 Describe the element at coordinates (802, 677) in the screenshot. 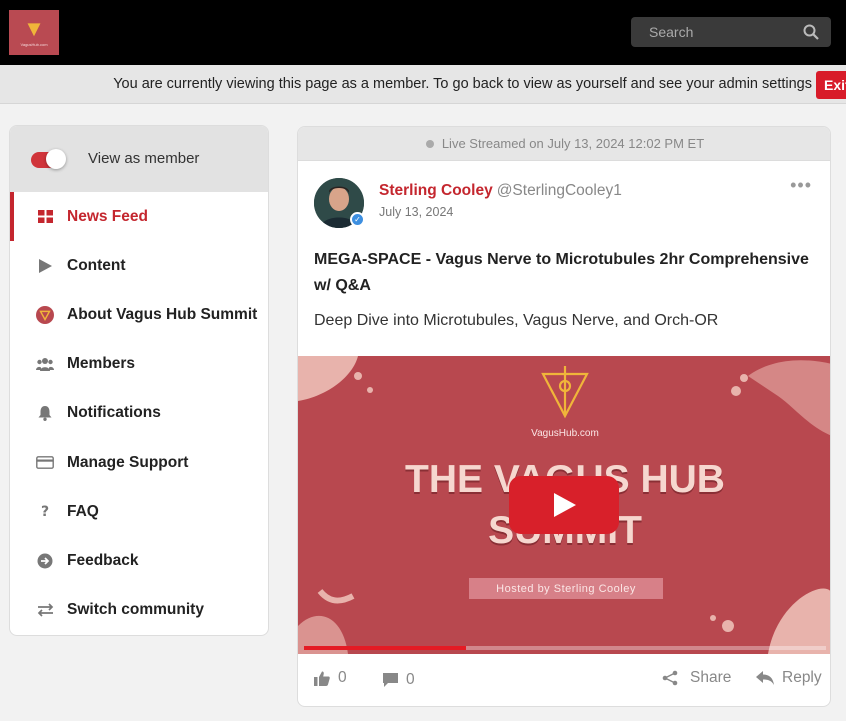

I see `reply-label: Reply` at that location.